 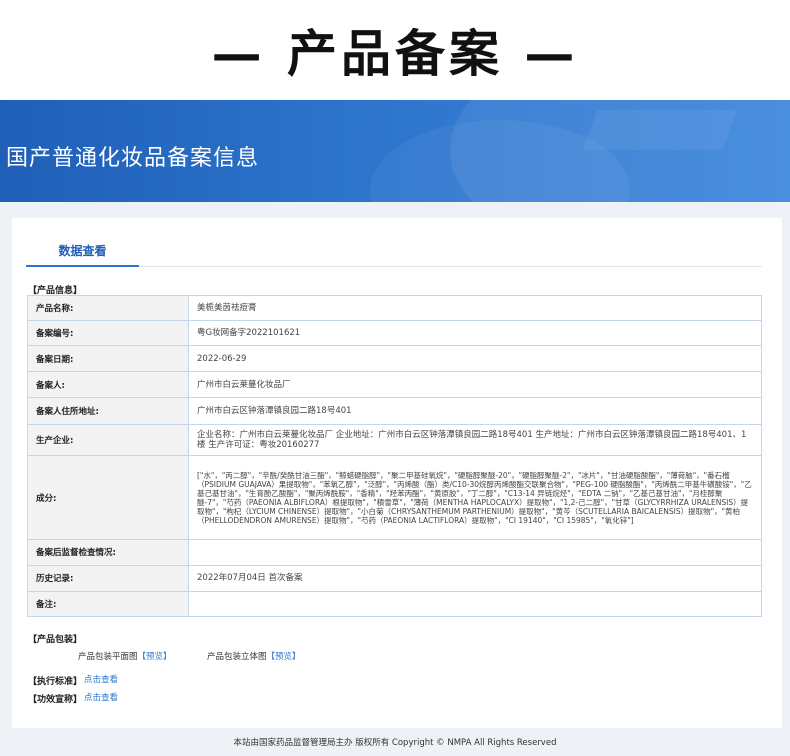 I want to click on header-banner: 国产普通化妆品备案信息, so click(x=395, y=151).